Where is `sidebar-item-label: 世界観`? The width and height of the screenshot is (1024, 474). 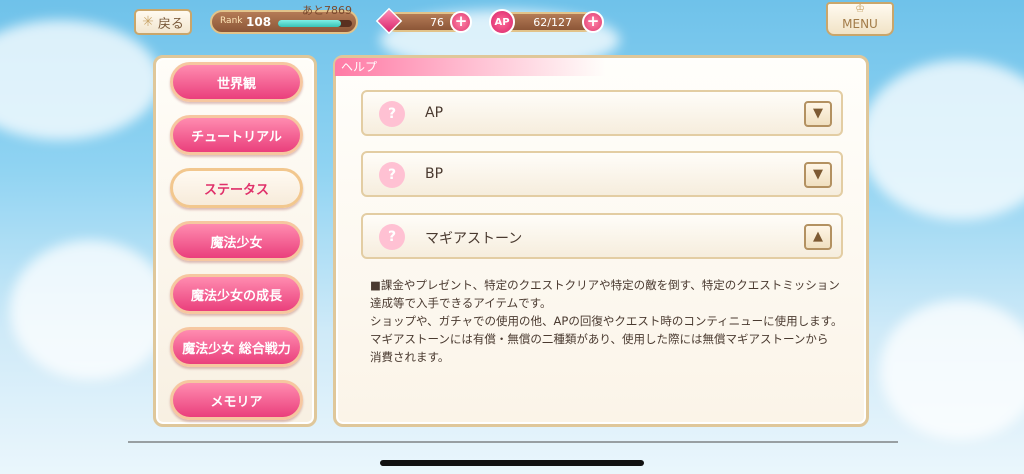
sidebar-item-label: 世界観 is located at coordinates (236, 84).